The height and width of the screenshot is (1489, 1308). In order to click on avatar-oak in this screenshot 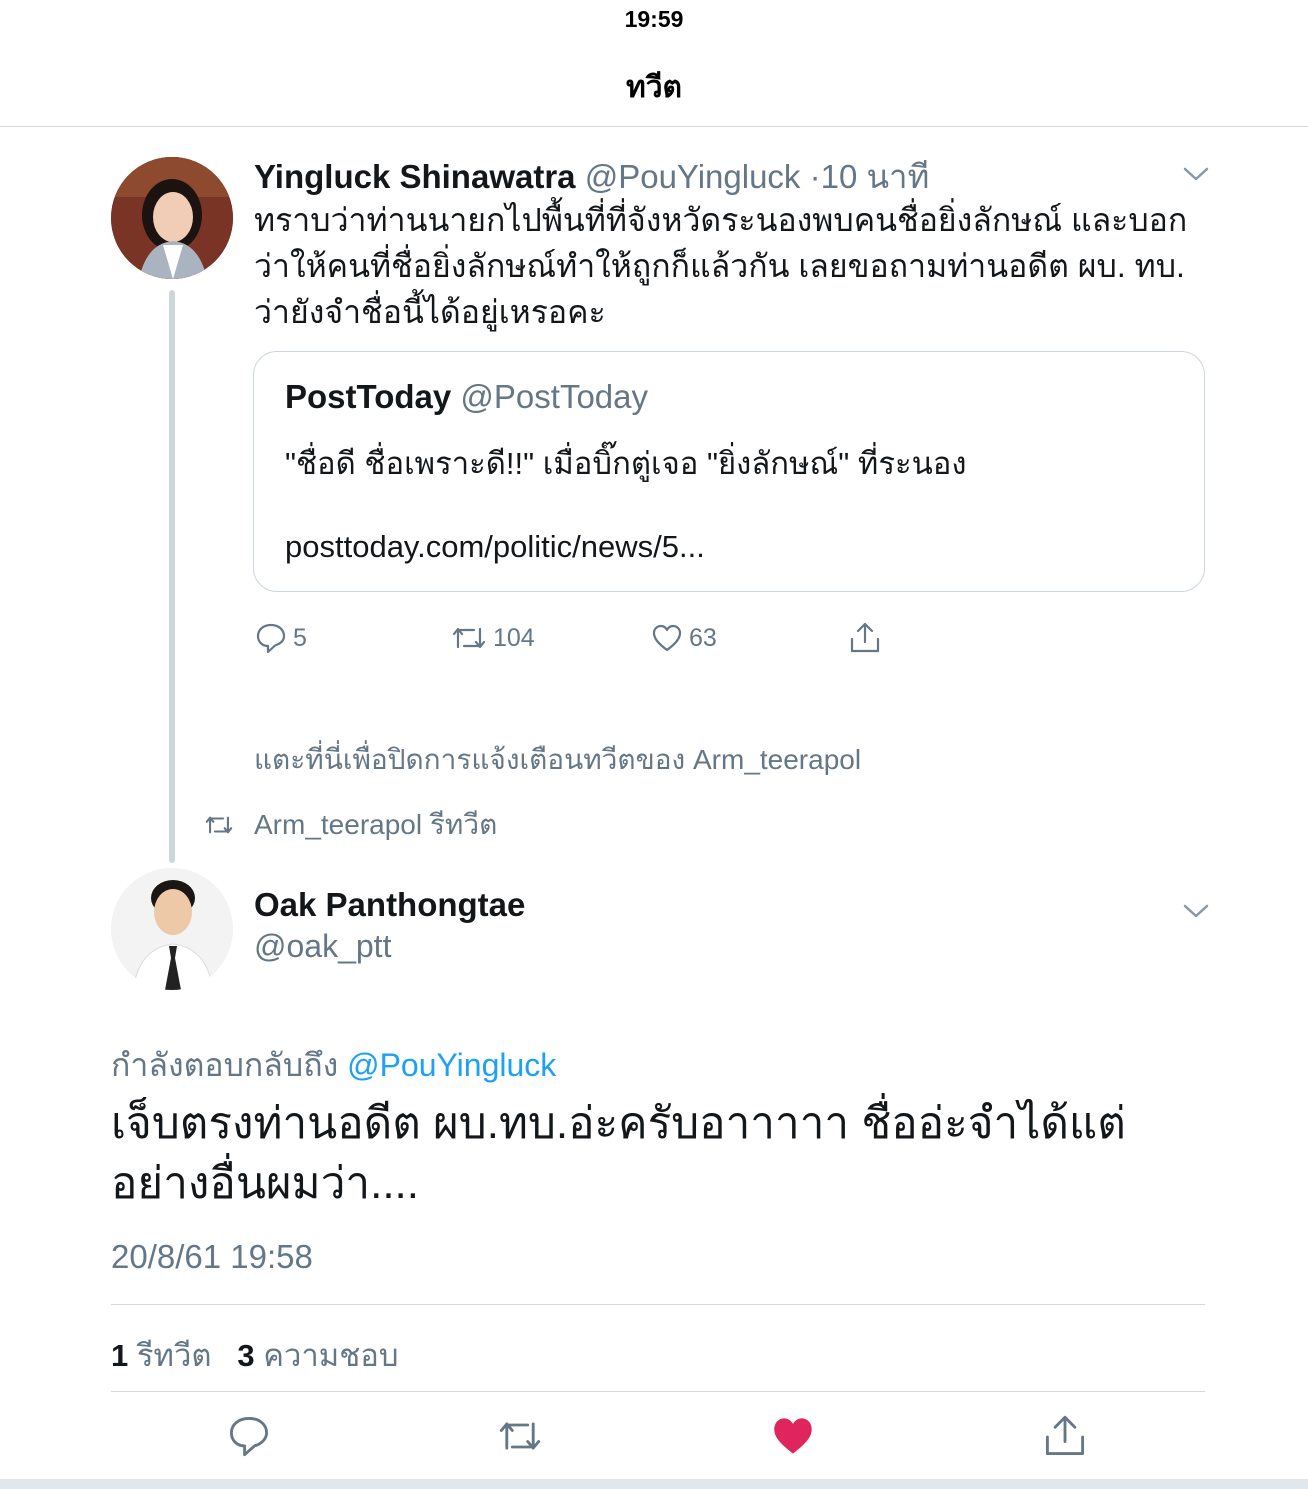, I will do `click(172, 929)`.